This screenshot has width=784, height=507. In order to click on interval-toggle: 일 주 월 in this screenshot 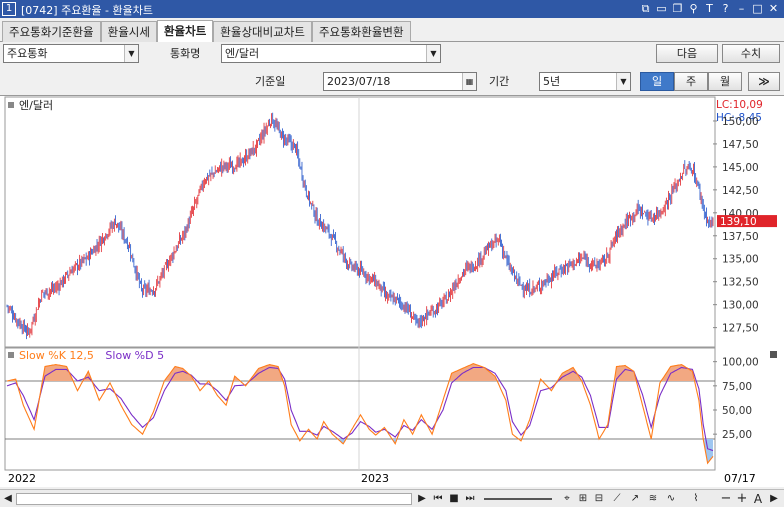, I will do `click(691, 81)`.